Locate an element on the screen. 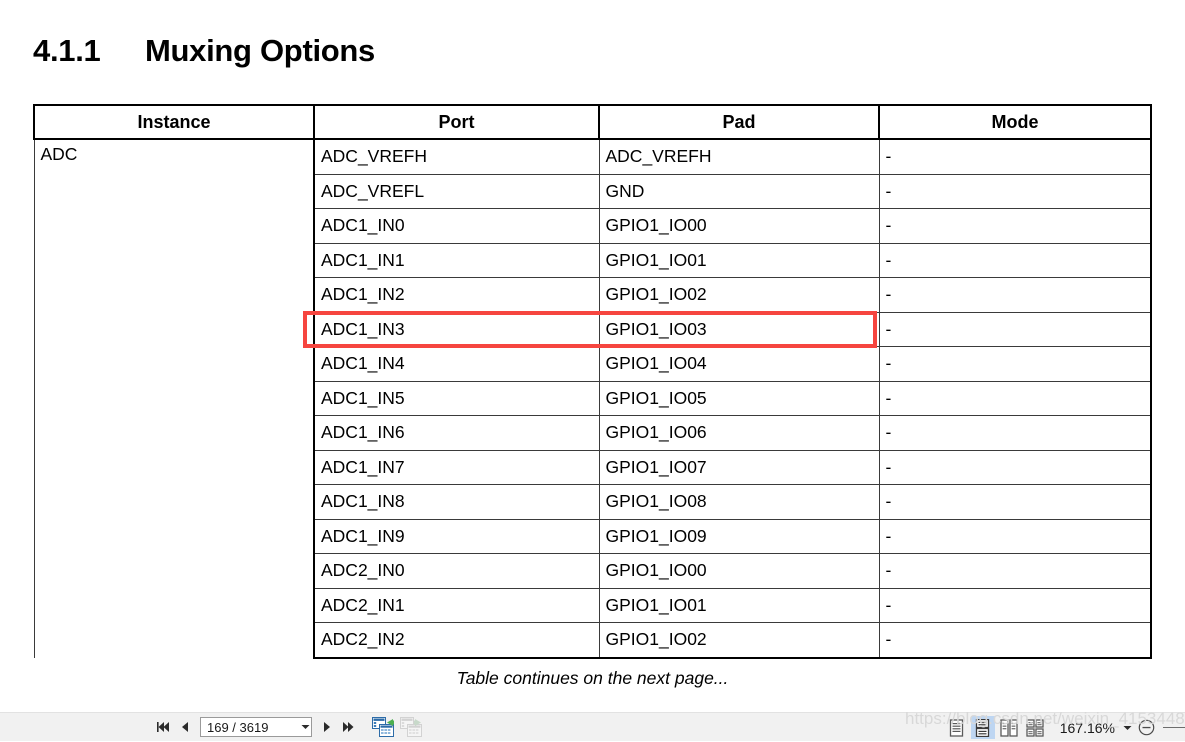 The image size is (1185, 742). cell-port: ADC_VREFL is located at coordinates (456, 191).